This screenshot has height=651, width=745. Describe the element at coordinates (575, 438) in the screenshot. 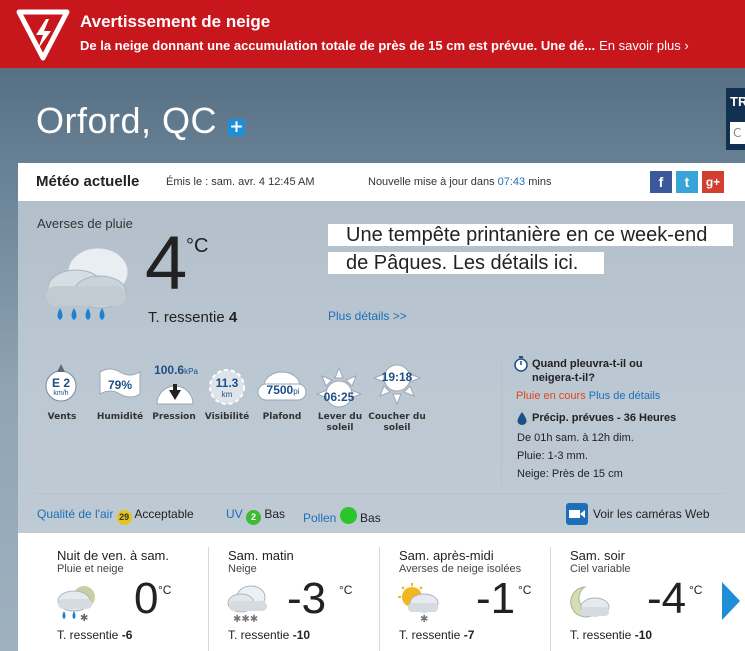

I see `precip-period: De 01h sam. à 12h dim.` at that location.